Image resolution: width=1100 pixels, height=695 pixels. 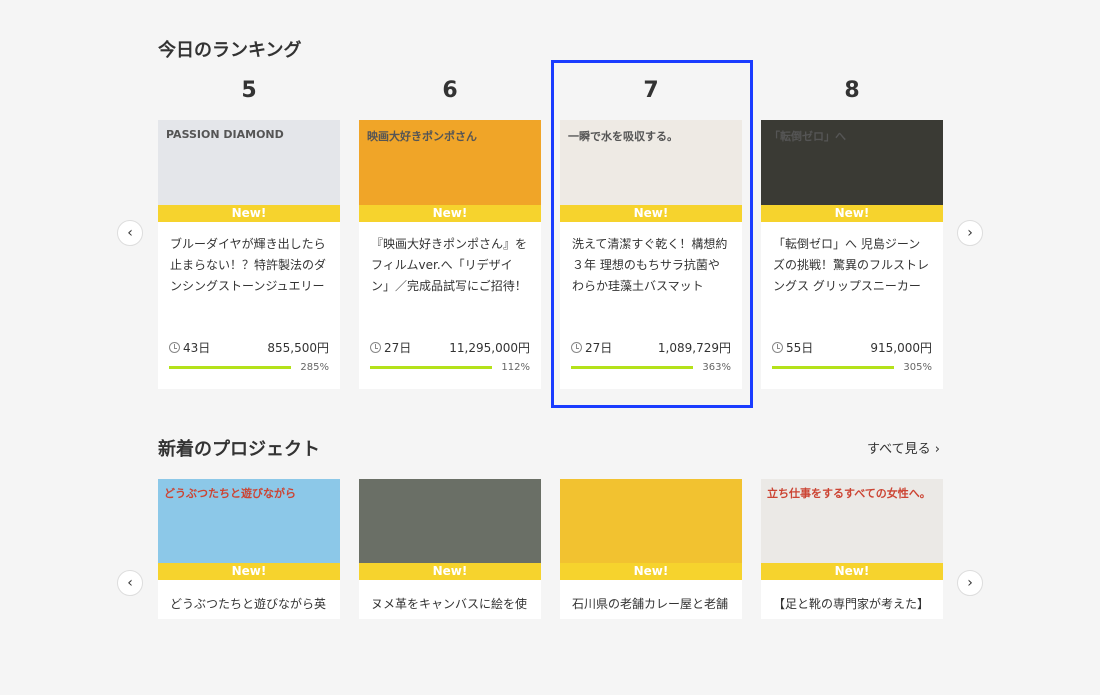 I want to click on project-image: 立ち仕事をするすべての女性へ。 New!, so click(x=852, y=529).